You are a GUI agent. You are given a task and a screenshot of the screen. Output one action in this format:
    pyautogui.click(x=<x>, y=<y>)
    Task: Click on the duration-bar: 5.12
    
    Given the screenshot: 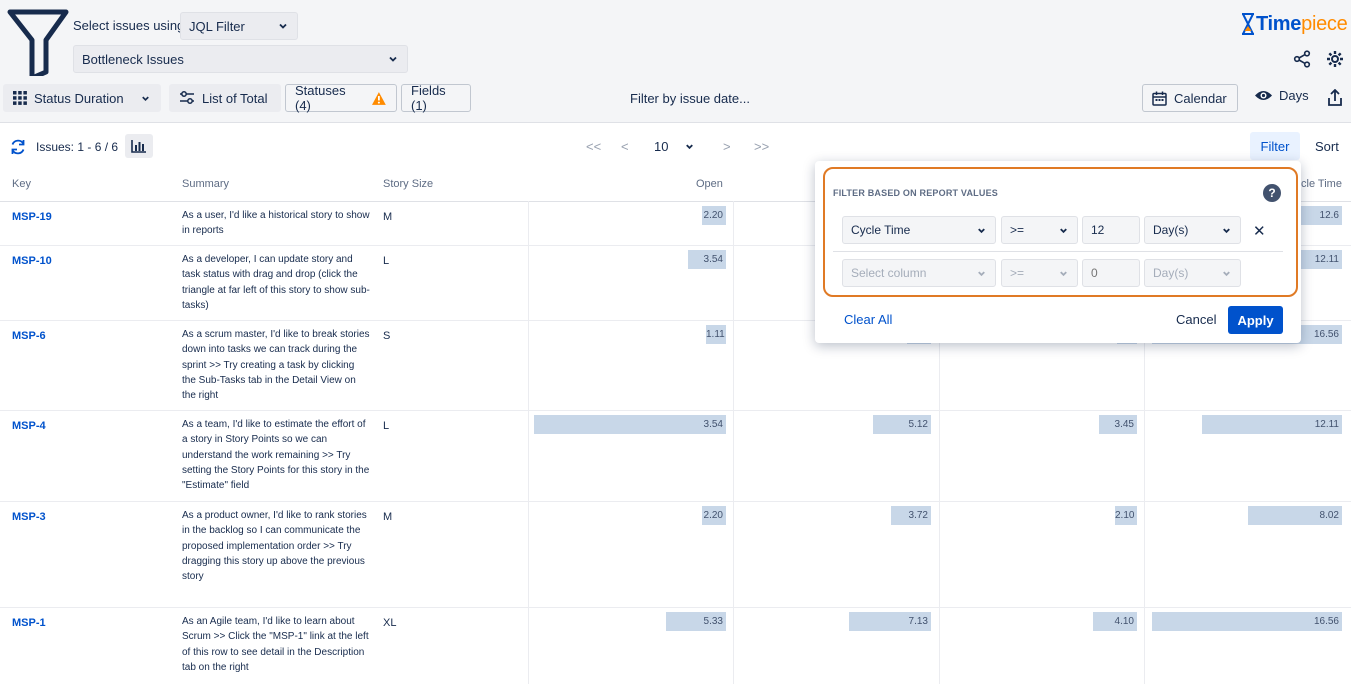 What is the action you would take?
    pyautogui.click(x=902, y=424)
    